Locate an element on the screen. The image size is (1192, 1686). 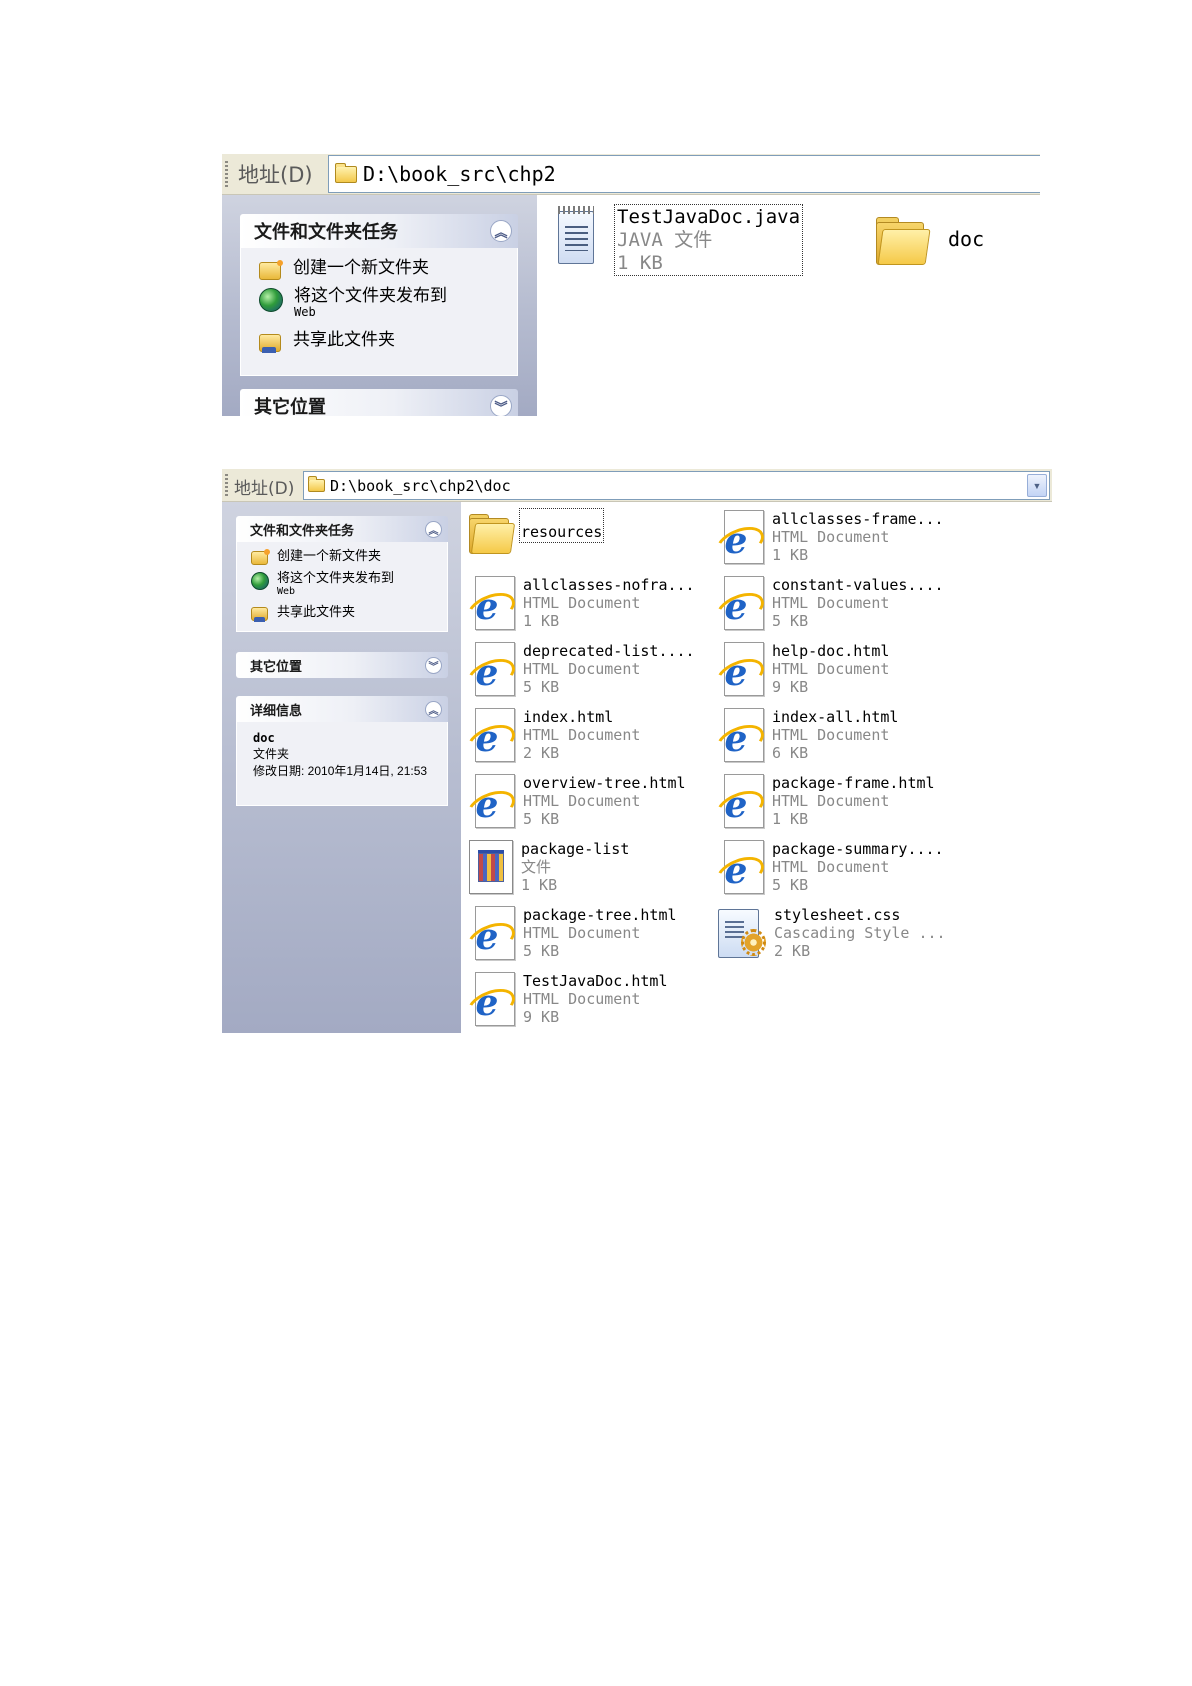
file-item: e constant-values.... HTML Document 5 KB is located at coordinates (827, 604).